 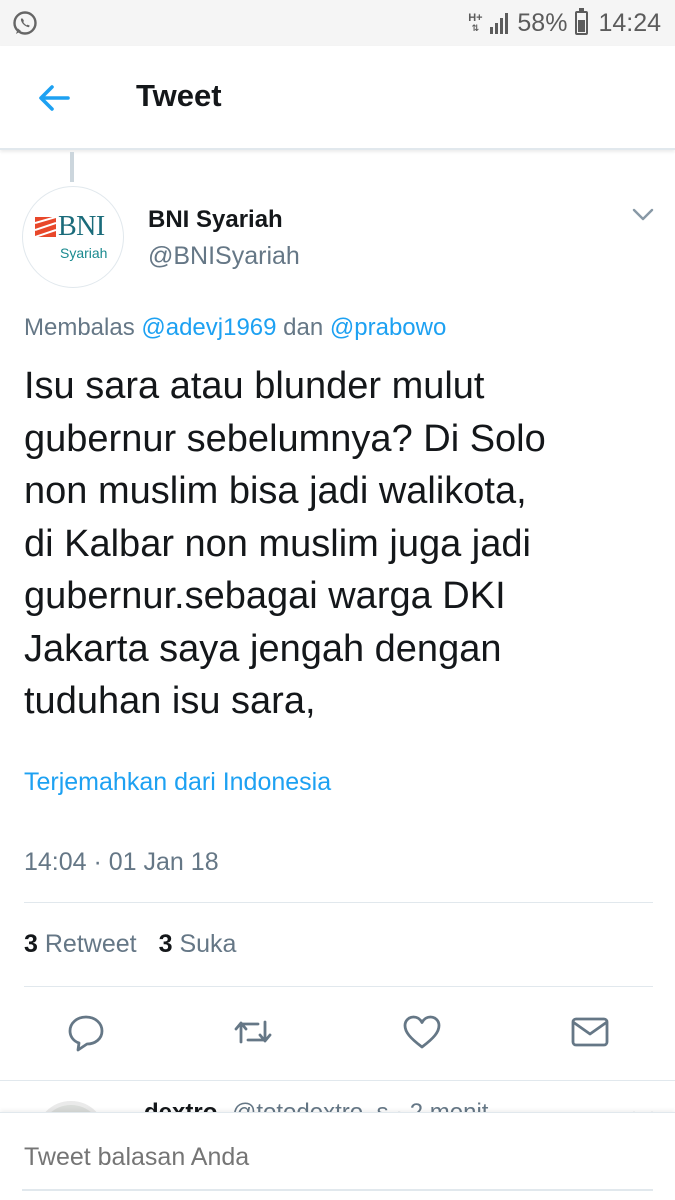 What do you see at coordinates (86, 1032) in the screenshot?
I see `reply-icon` at bounding box center [86, 1032].